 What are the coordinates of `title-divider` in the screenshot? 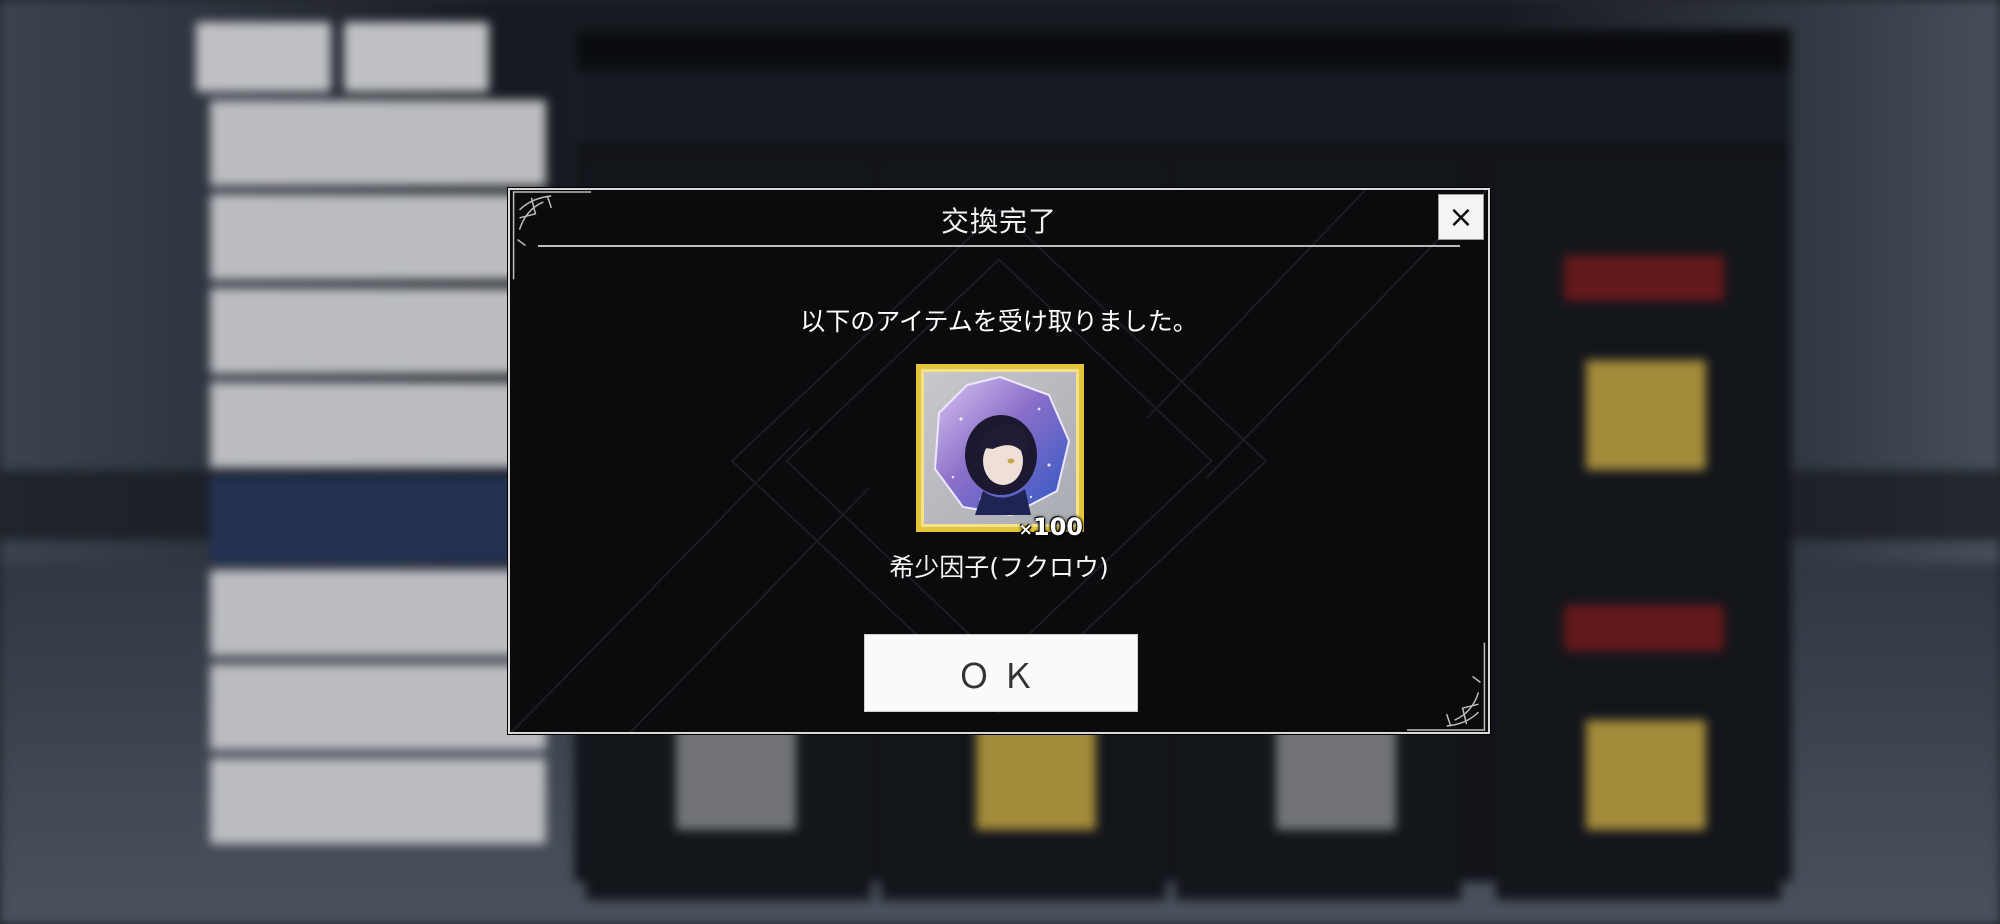 It's located at (999, 246).